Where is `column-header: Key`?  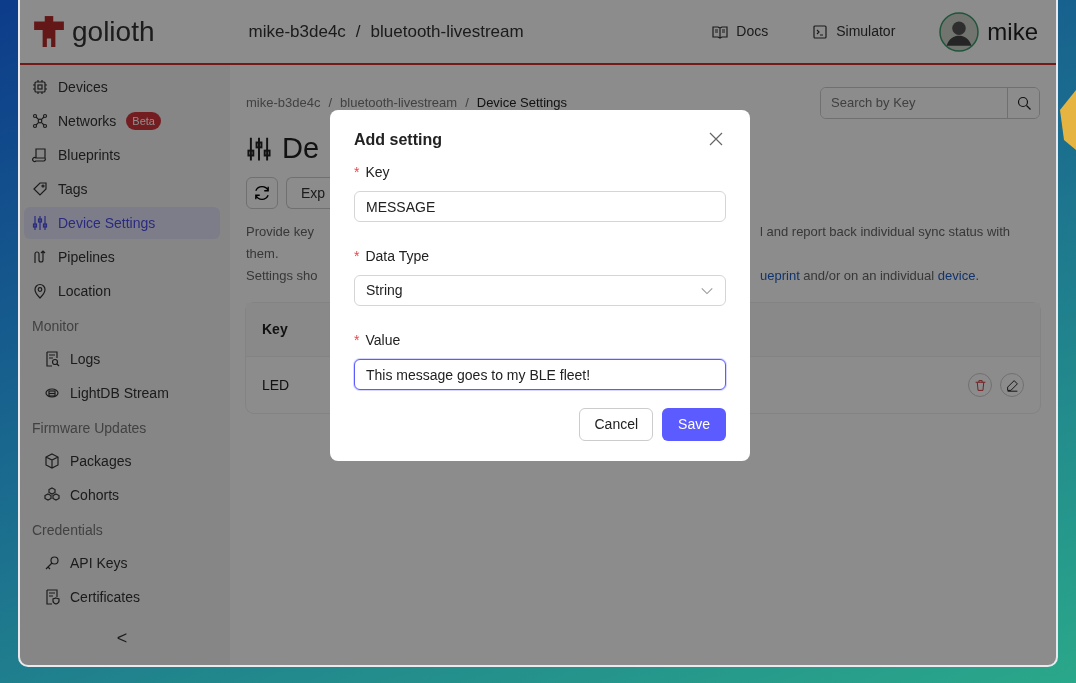 column-header: Key is located at coordinates (275, 329).